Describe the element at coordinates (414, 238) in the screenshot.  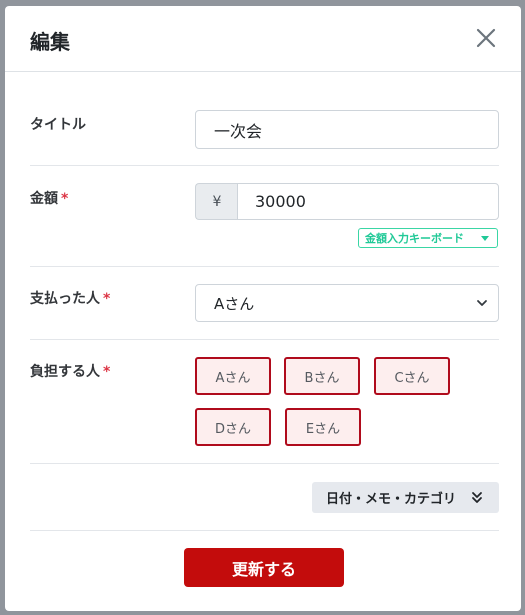
I see `amount-keyboard-label: 金額入力キーボード` at that location.